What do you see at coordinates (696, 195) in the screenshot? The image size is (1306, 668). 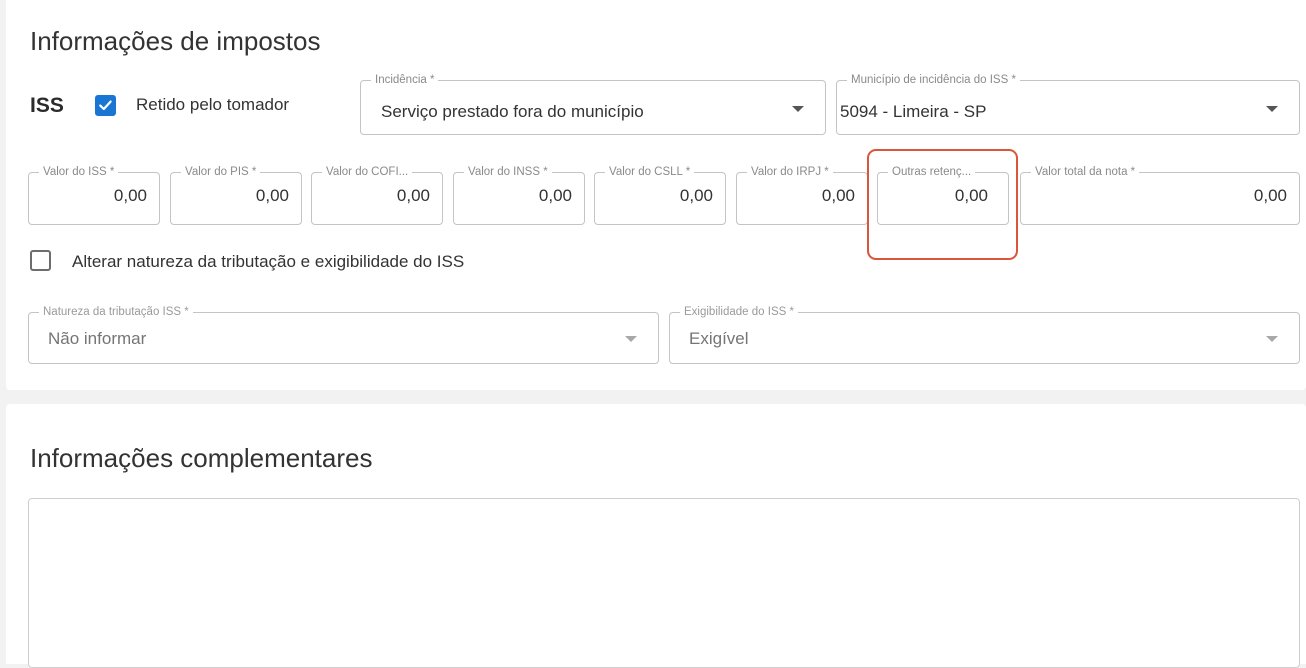 I see `csll-value-input: 0,00` at bounding box center [696, 195].